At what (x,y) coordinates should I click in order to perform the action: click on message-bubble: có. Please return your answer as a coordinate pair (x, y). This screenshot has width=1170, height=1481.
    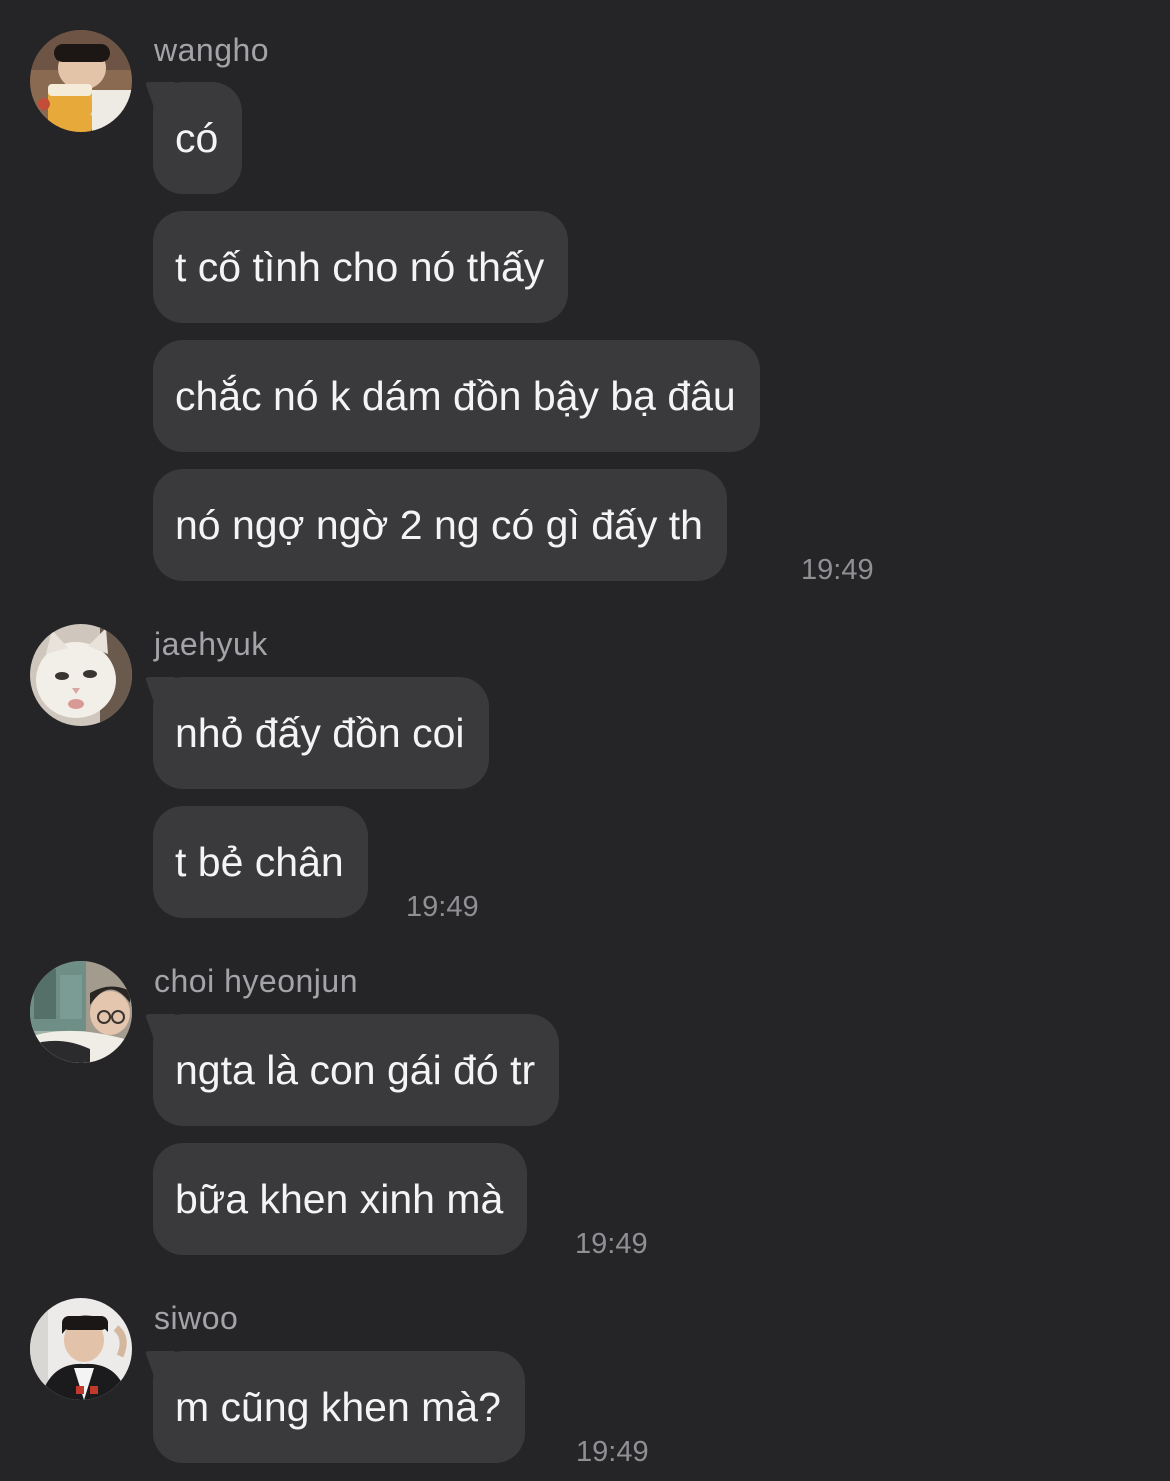
    Looking at the image, I should click on (198, 138).